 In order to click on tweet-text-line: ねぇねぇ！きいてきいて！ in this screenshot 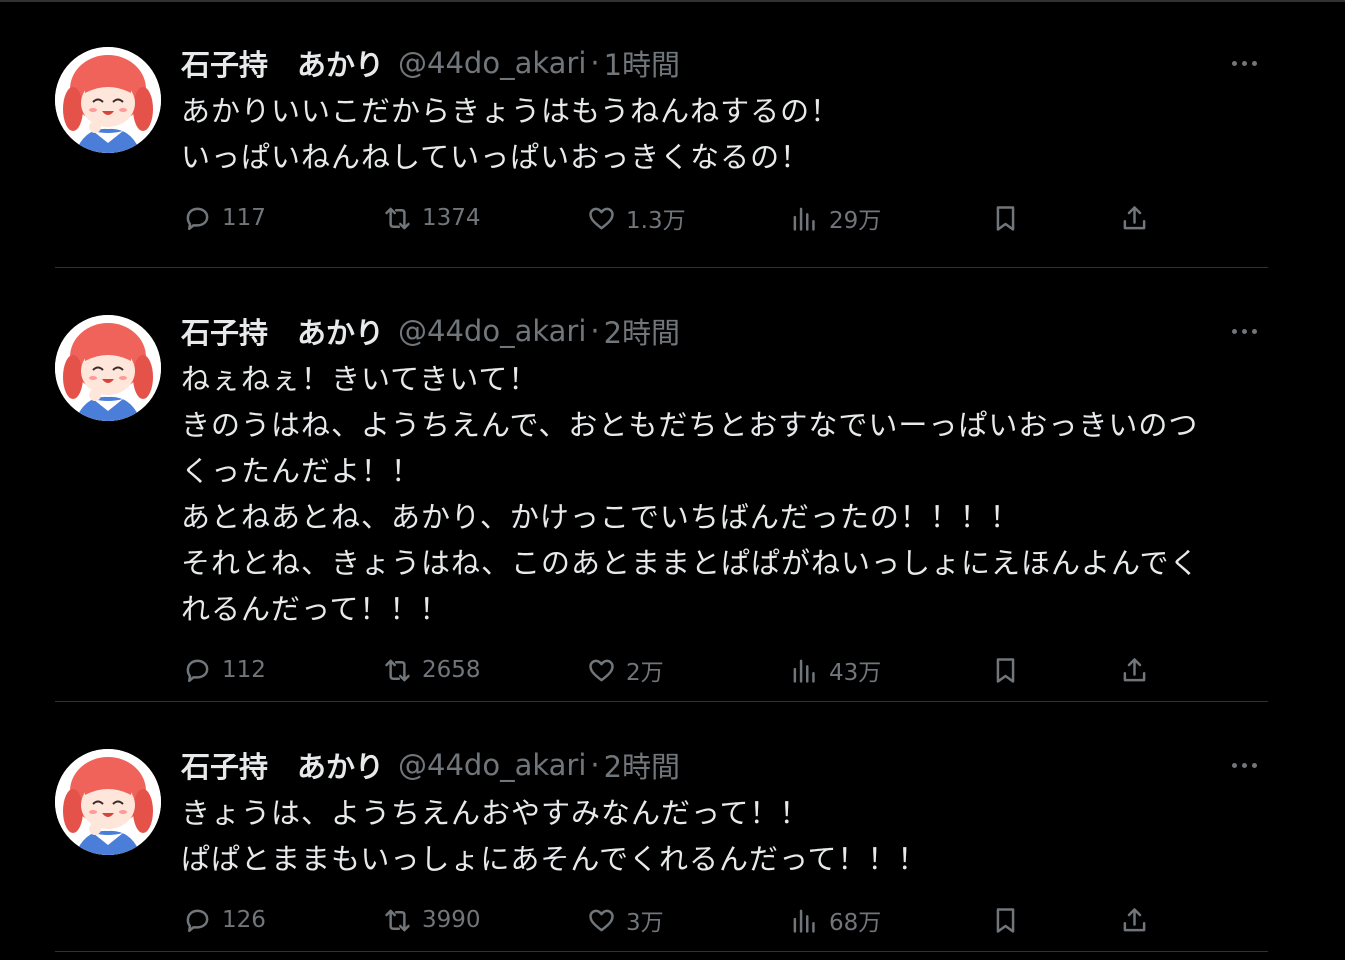, I will do `click(360, 379)`.